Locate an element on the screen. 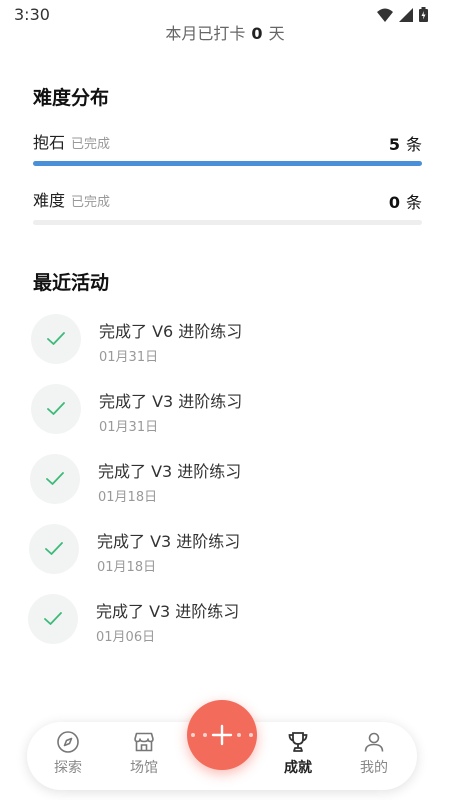 The image size is (450, 800). difficulty-row-count: 5条 is located at coordinates (405, 143).